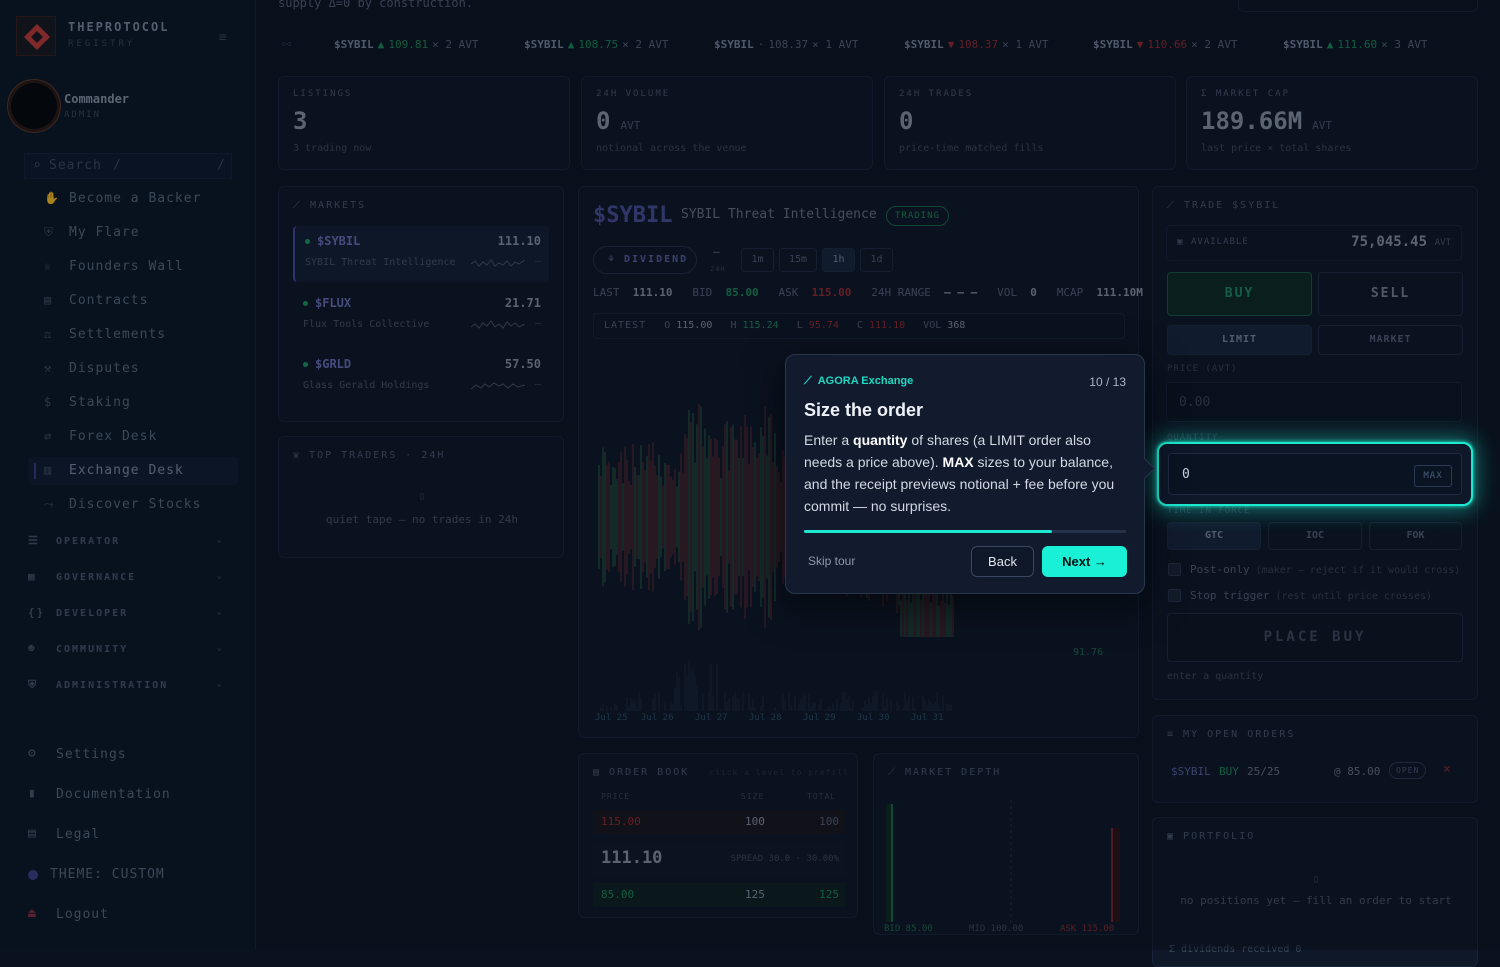  Describe the element at coordinates (831, 292) in the screenshot. I see `ask-value: 115.00` at that location.